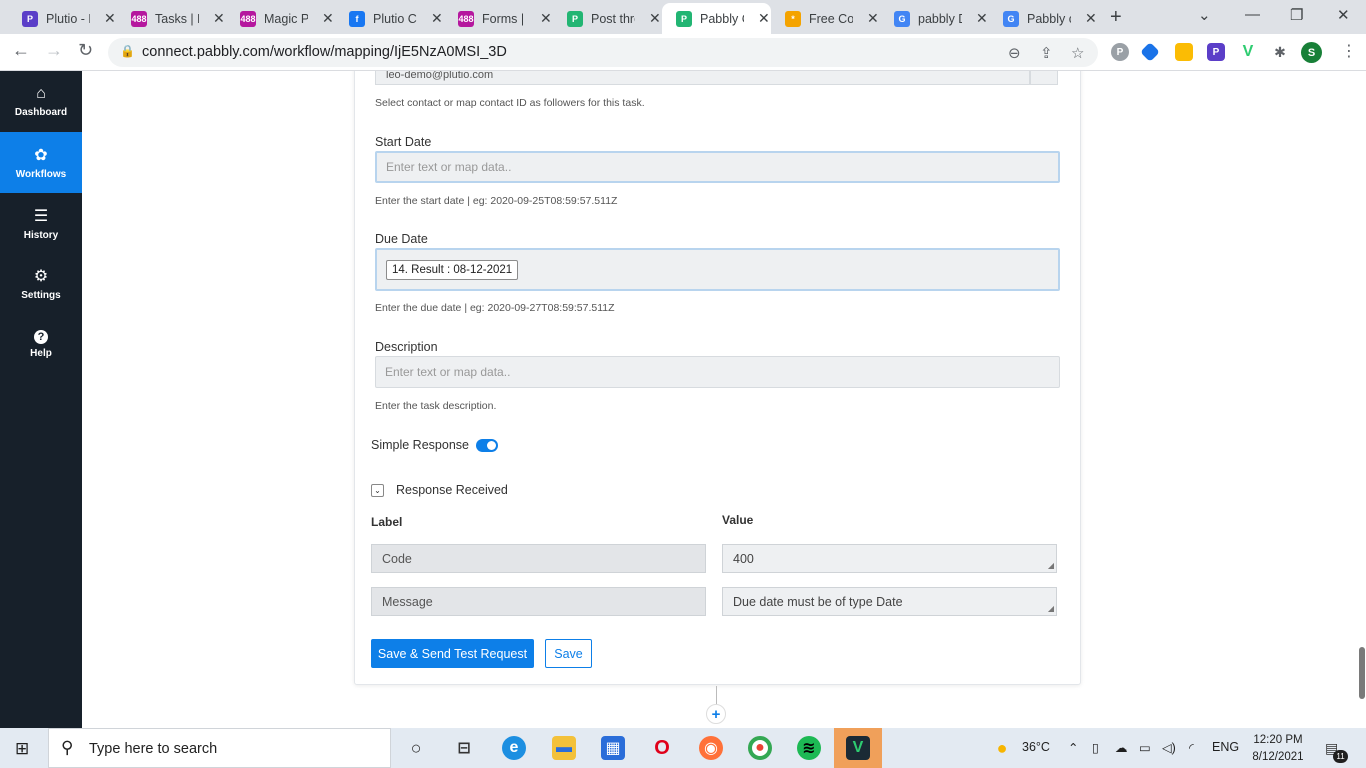 This screenshot has height=768, width=1366. I want to click on mapped-data-chip: 14. Result : 08-12-2021, so click(452, 269).